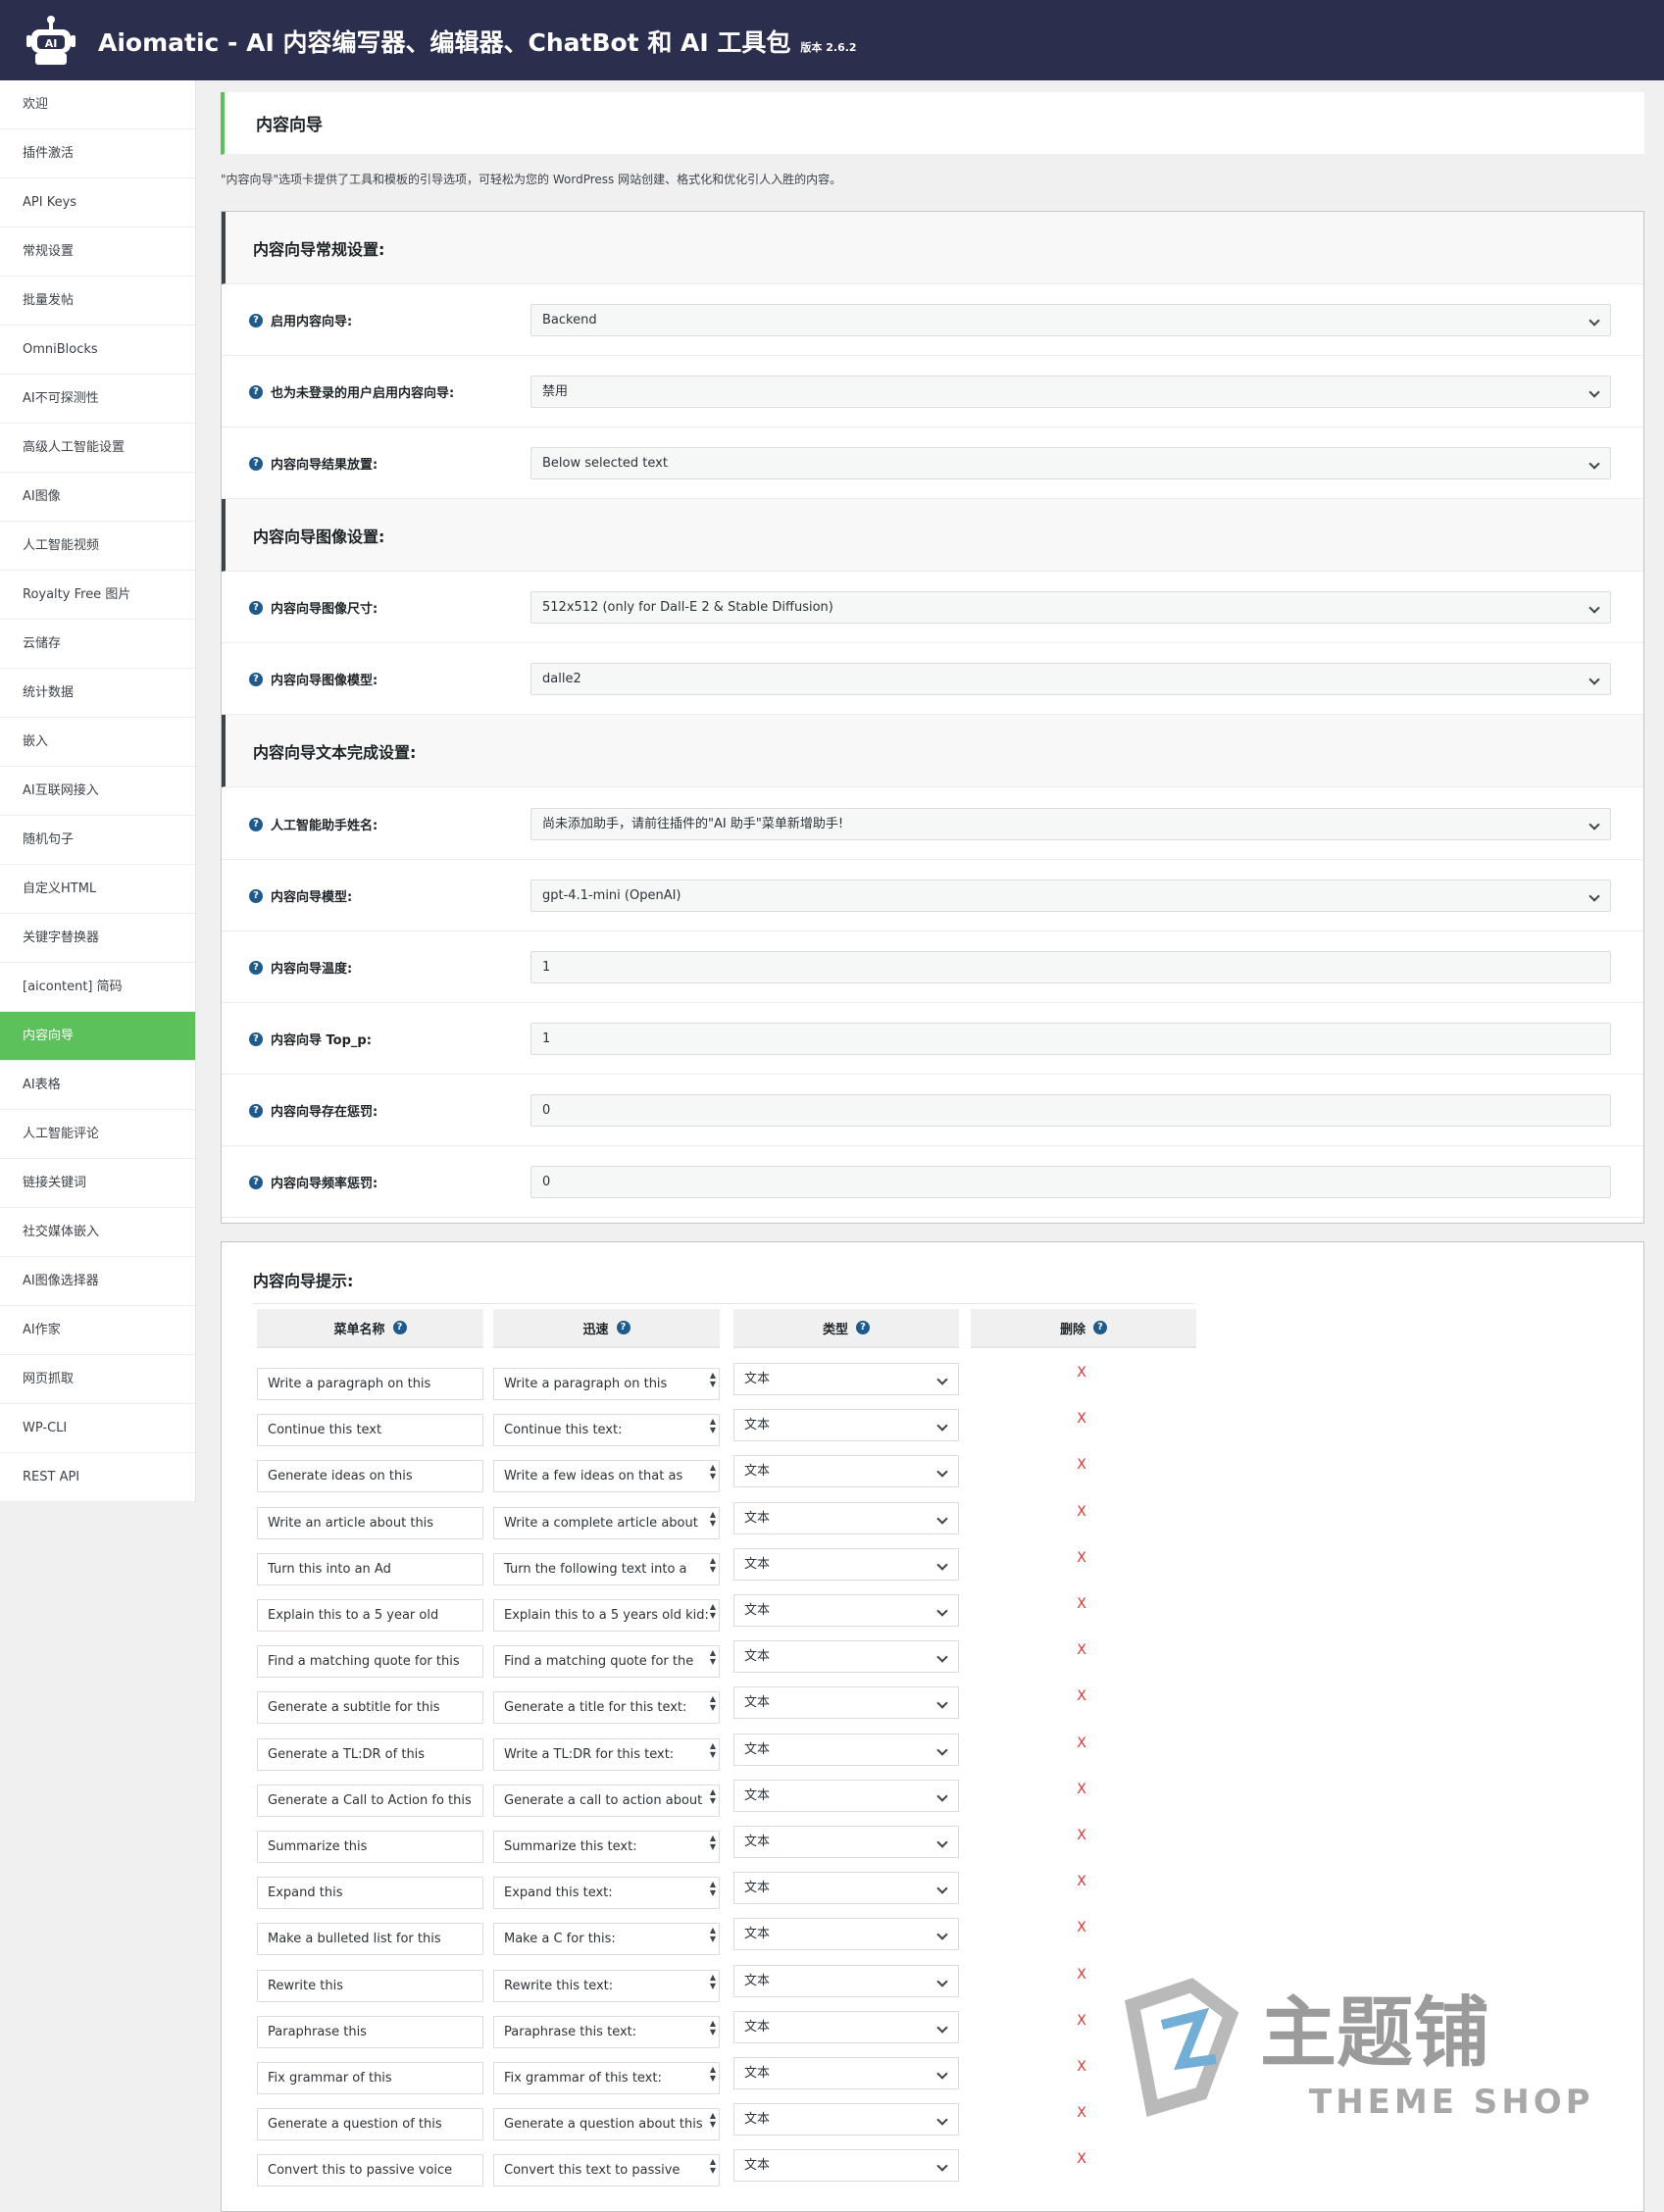  I want to click on menu-name-input: Continue this text, so click(370, 1431).